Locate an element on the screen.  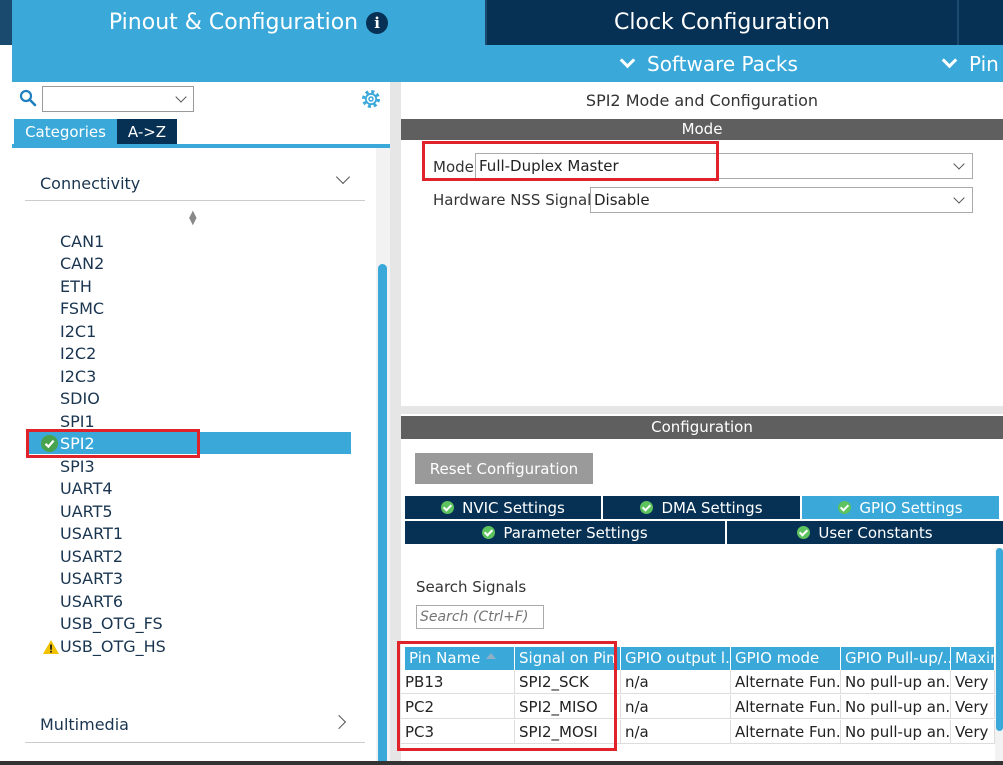
peripheral-item-fsmc: FSMC is located at coordinates (82, 309).